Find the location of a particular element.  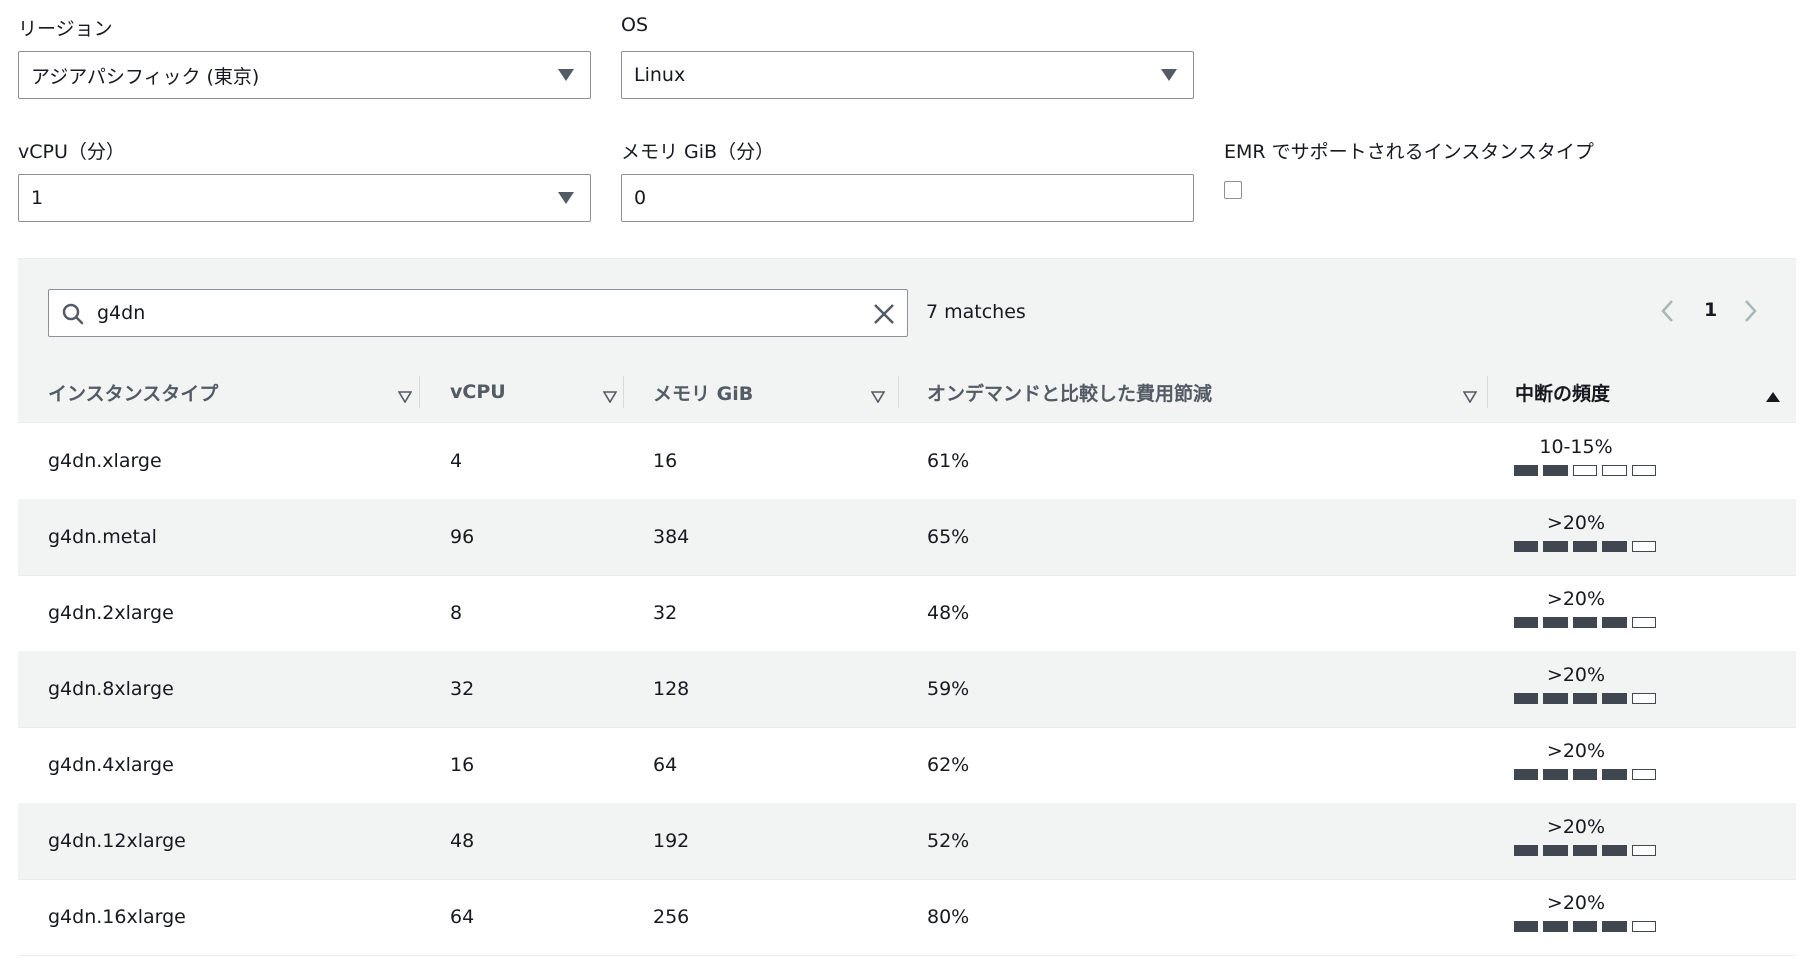

os-select-value: Linux is located at coordinates (660, 75).